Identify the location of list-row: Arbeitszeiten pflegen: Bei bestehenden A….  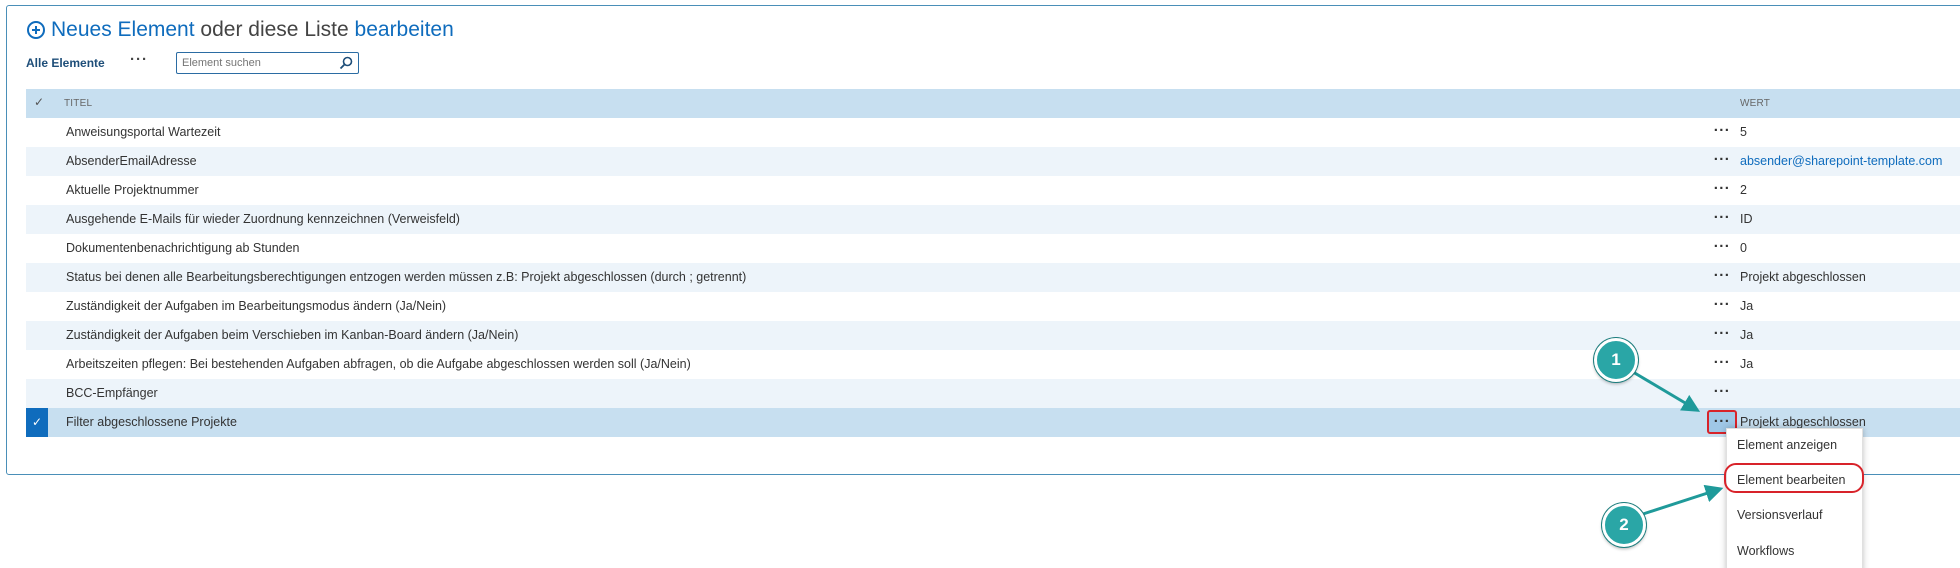
(993, 364).